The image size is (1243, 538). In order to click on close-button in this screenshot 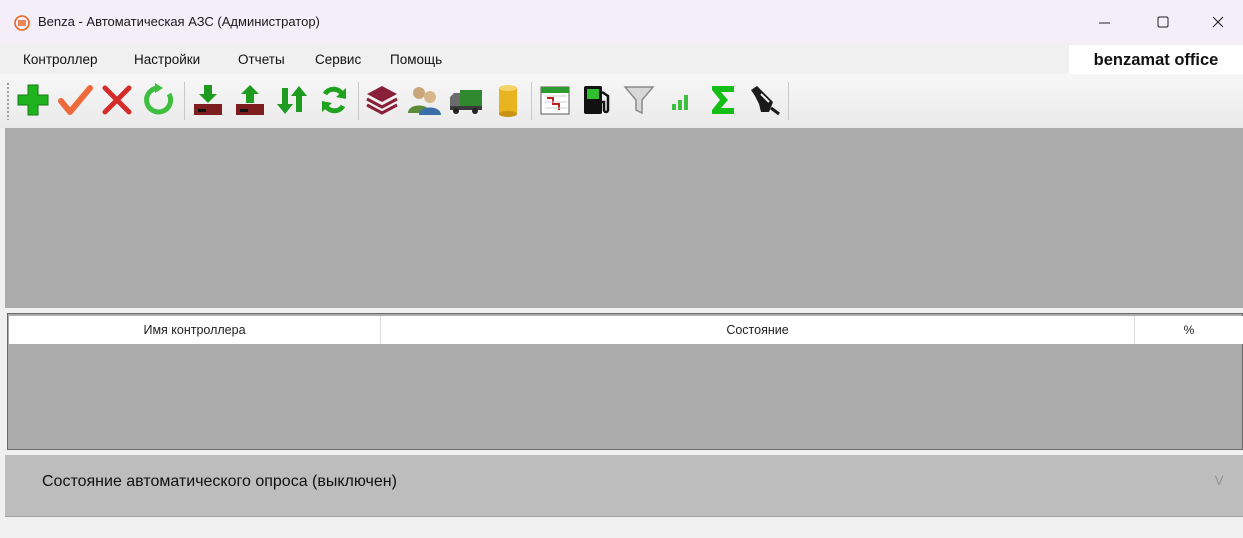, I will do `click(1217, 22)`.